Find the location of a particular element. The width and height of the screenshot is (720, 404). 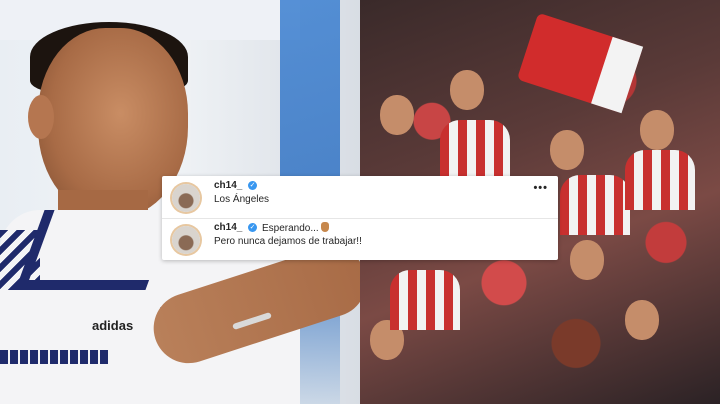

hand-emoji-icon is located at coordinates (324, 227).